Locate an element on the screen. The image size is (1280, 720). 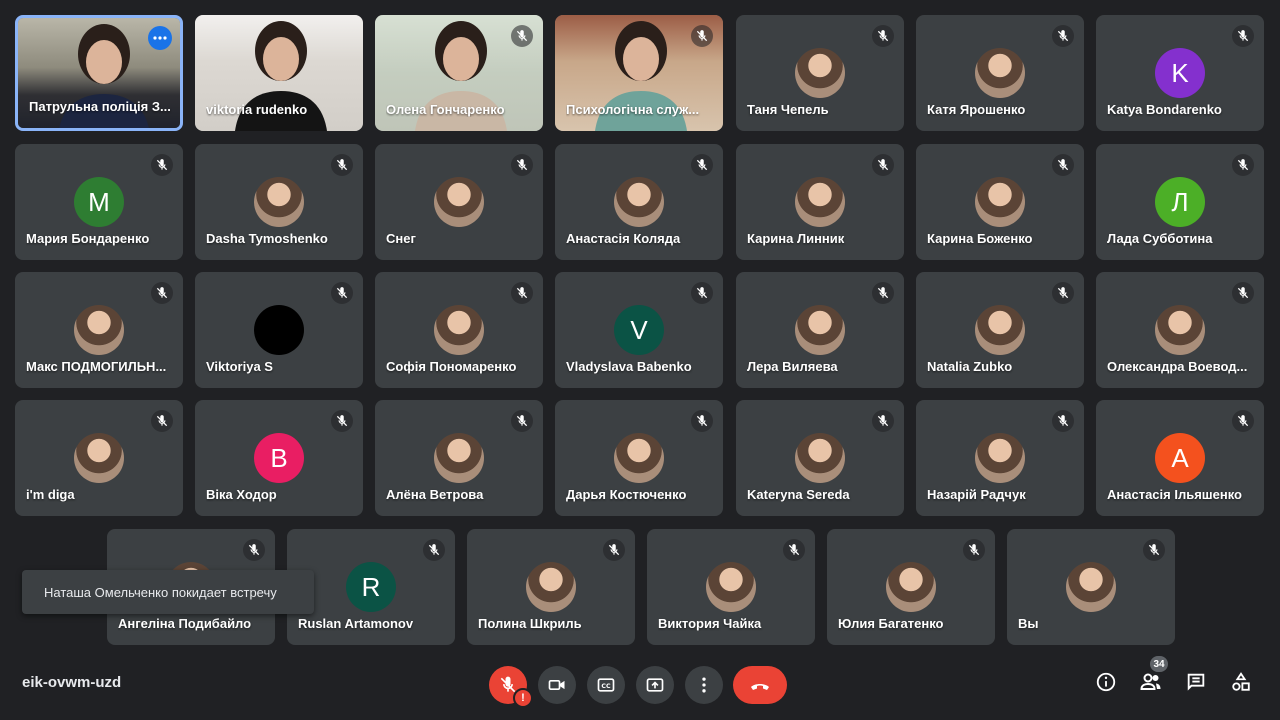
participant-tile: Софія Пономаренко is located at coordinates (459, 330).